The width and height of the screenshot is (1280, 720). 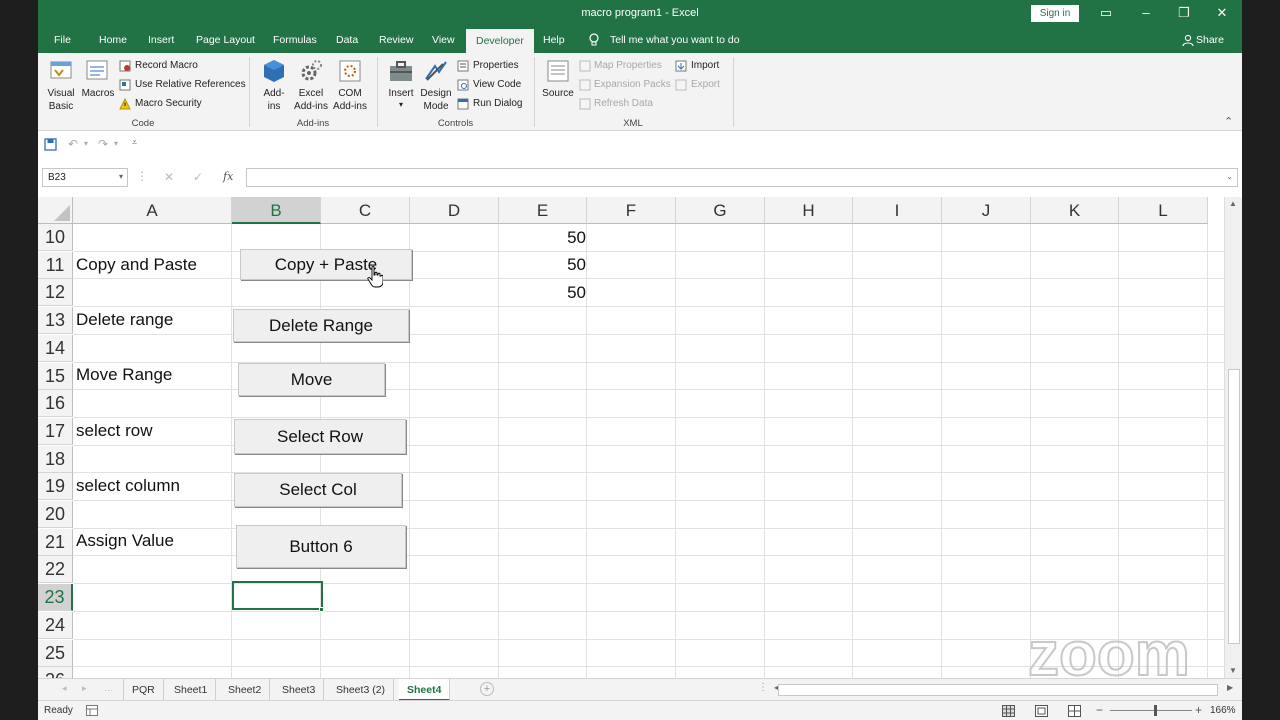 I want to click on row-header-14: 14, so click(x=55, y=348).